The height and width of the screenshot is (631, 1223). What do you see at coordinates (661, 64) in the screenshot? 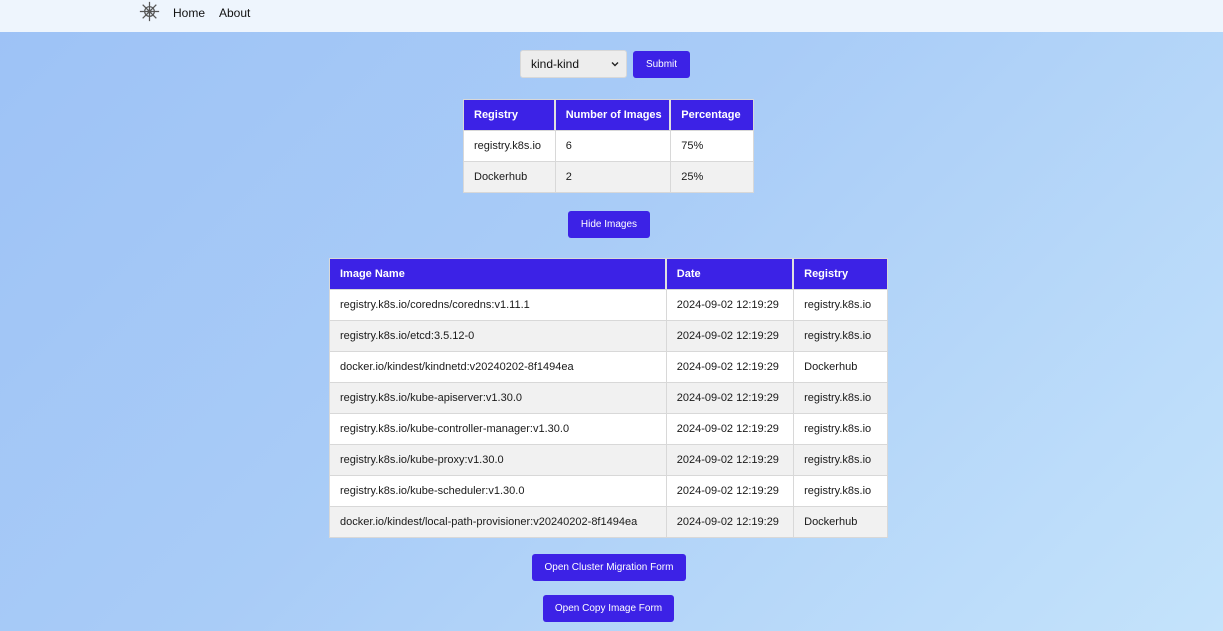
I see `submit-button: Submit` at bounding box center [661, 64].